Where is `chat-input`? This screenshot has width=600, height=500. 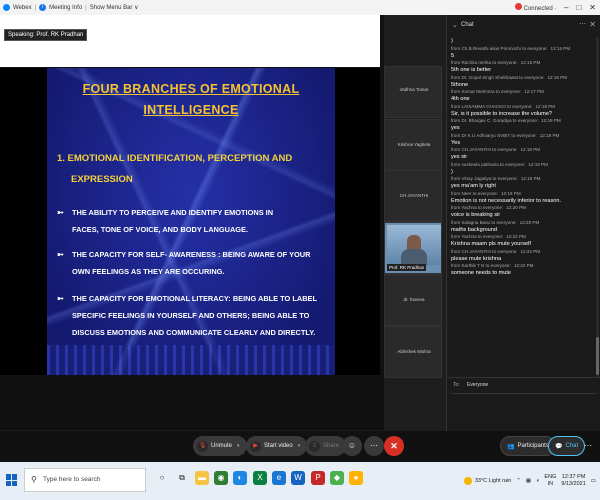
chat-input is located at coordinates (524, 408).